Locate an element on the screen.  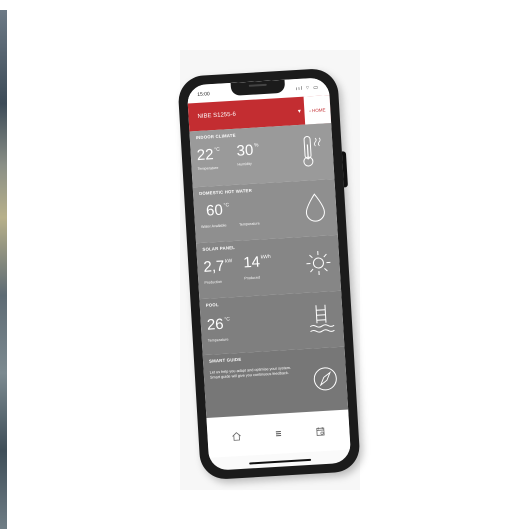
indoor-temp-value: 22°C is located at coordinates (208, 155).